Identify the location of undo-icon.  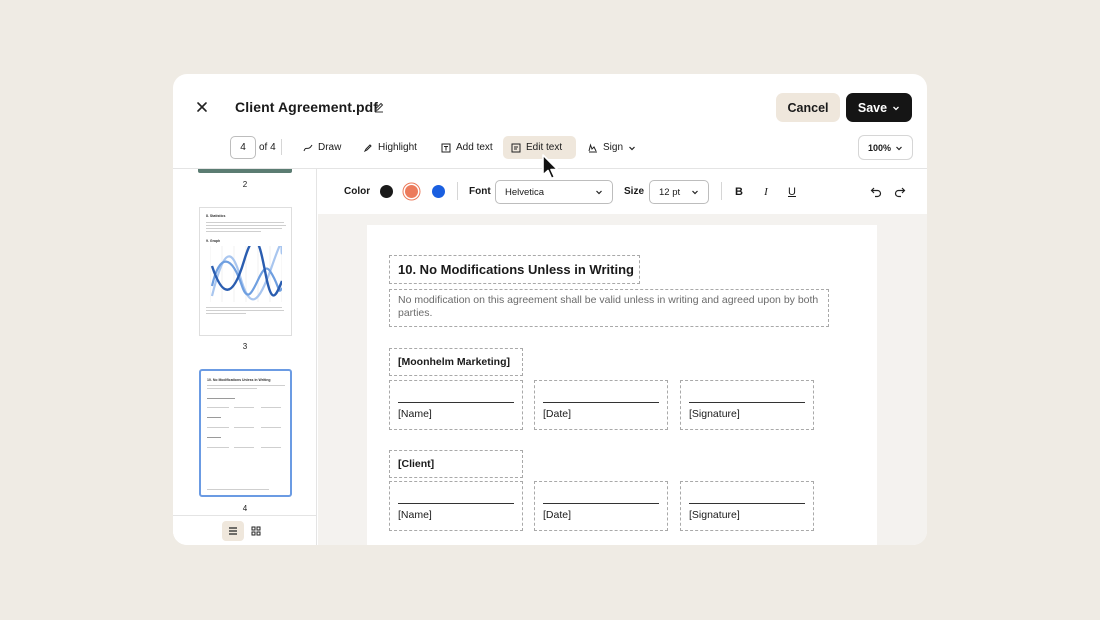
(876, 192).